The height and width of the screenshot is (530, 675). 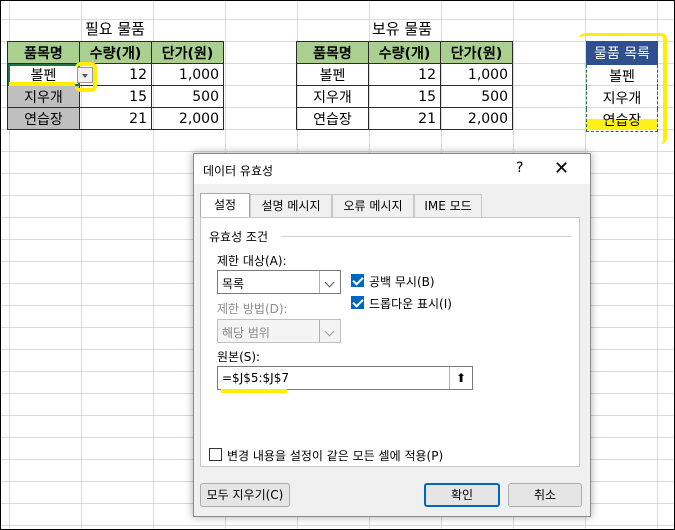 I want to click on source-highlight, so click(x=254, y=391).